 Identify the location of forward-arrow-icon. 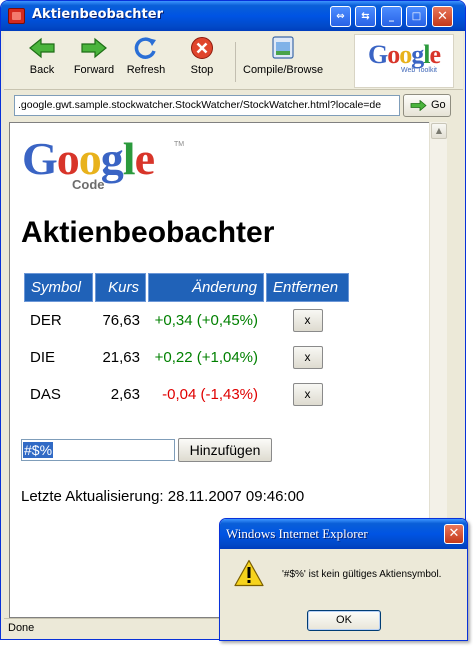
(94, 48).